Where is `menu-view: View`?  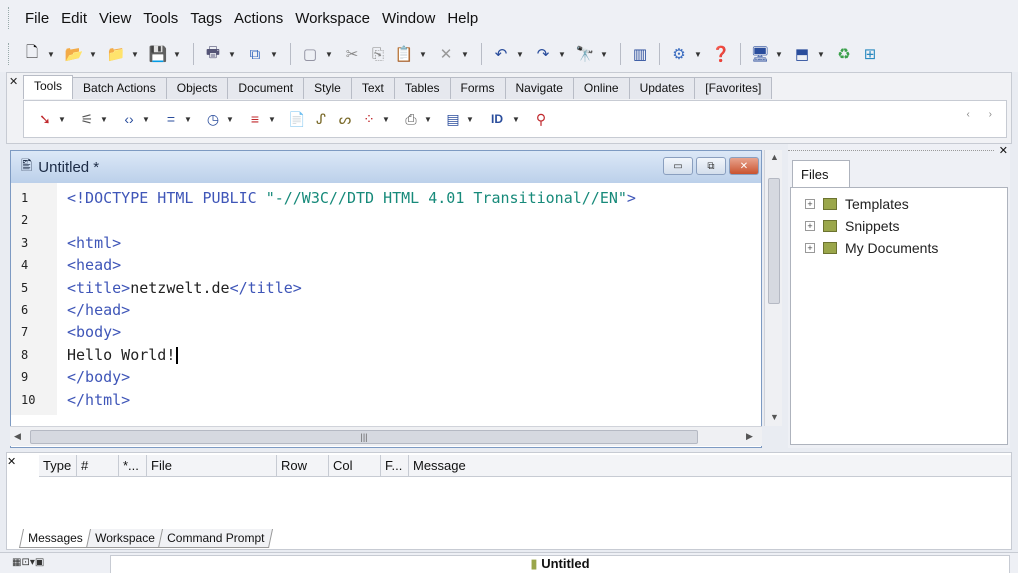
menu-view: View is located at coordinates (115, 18).